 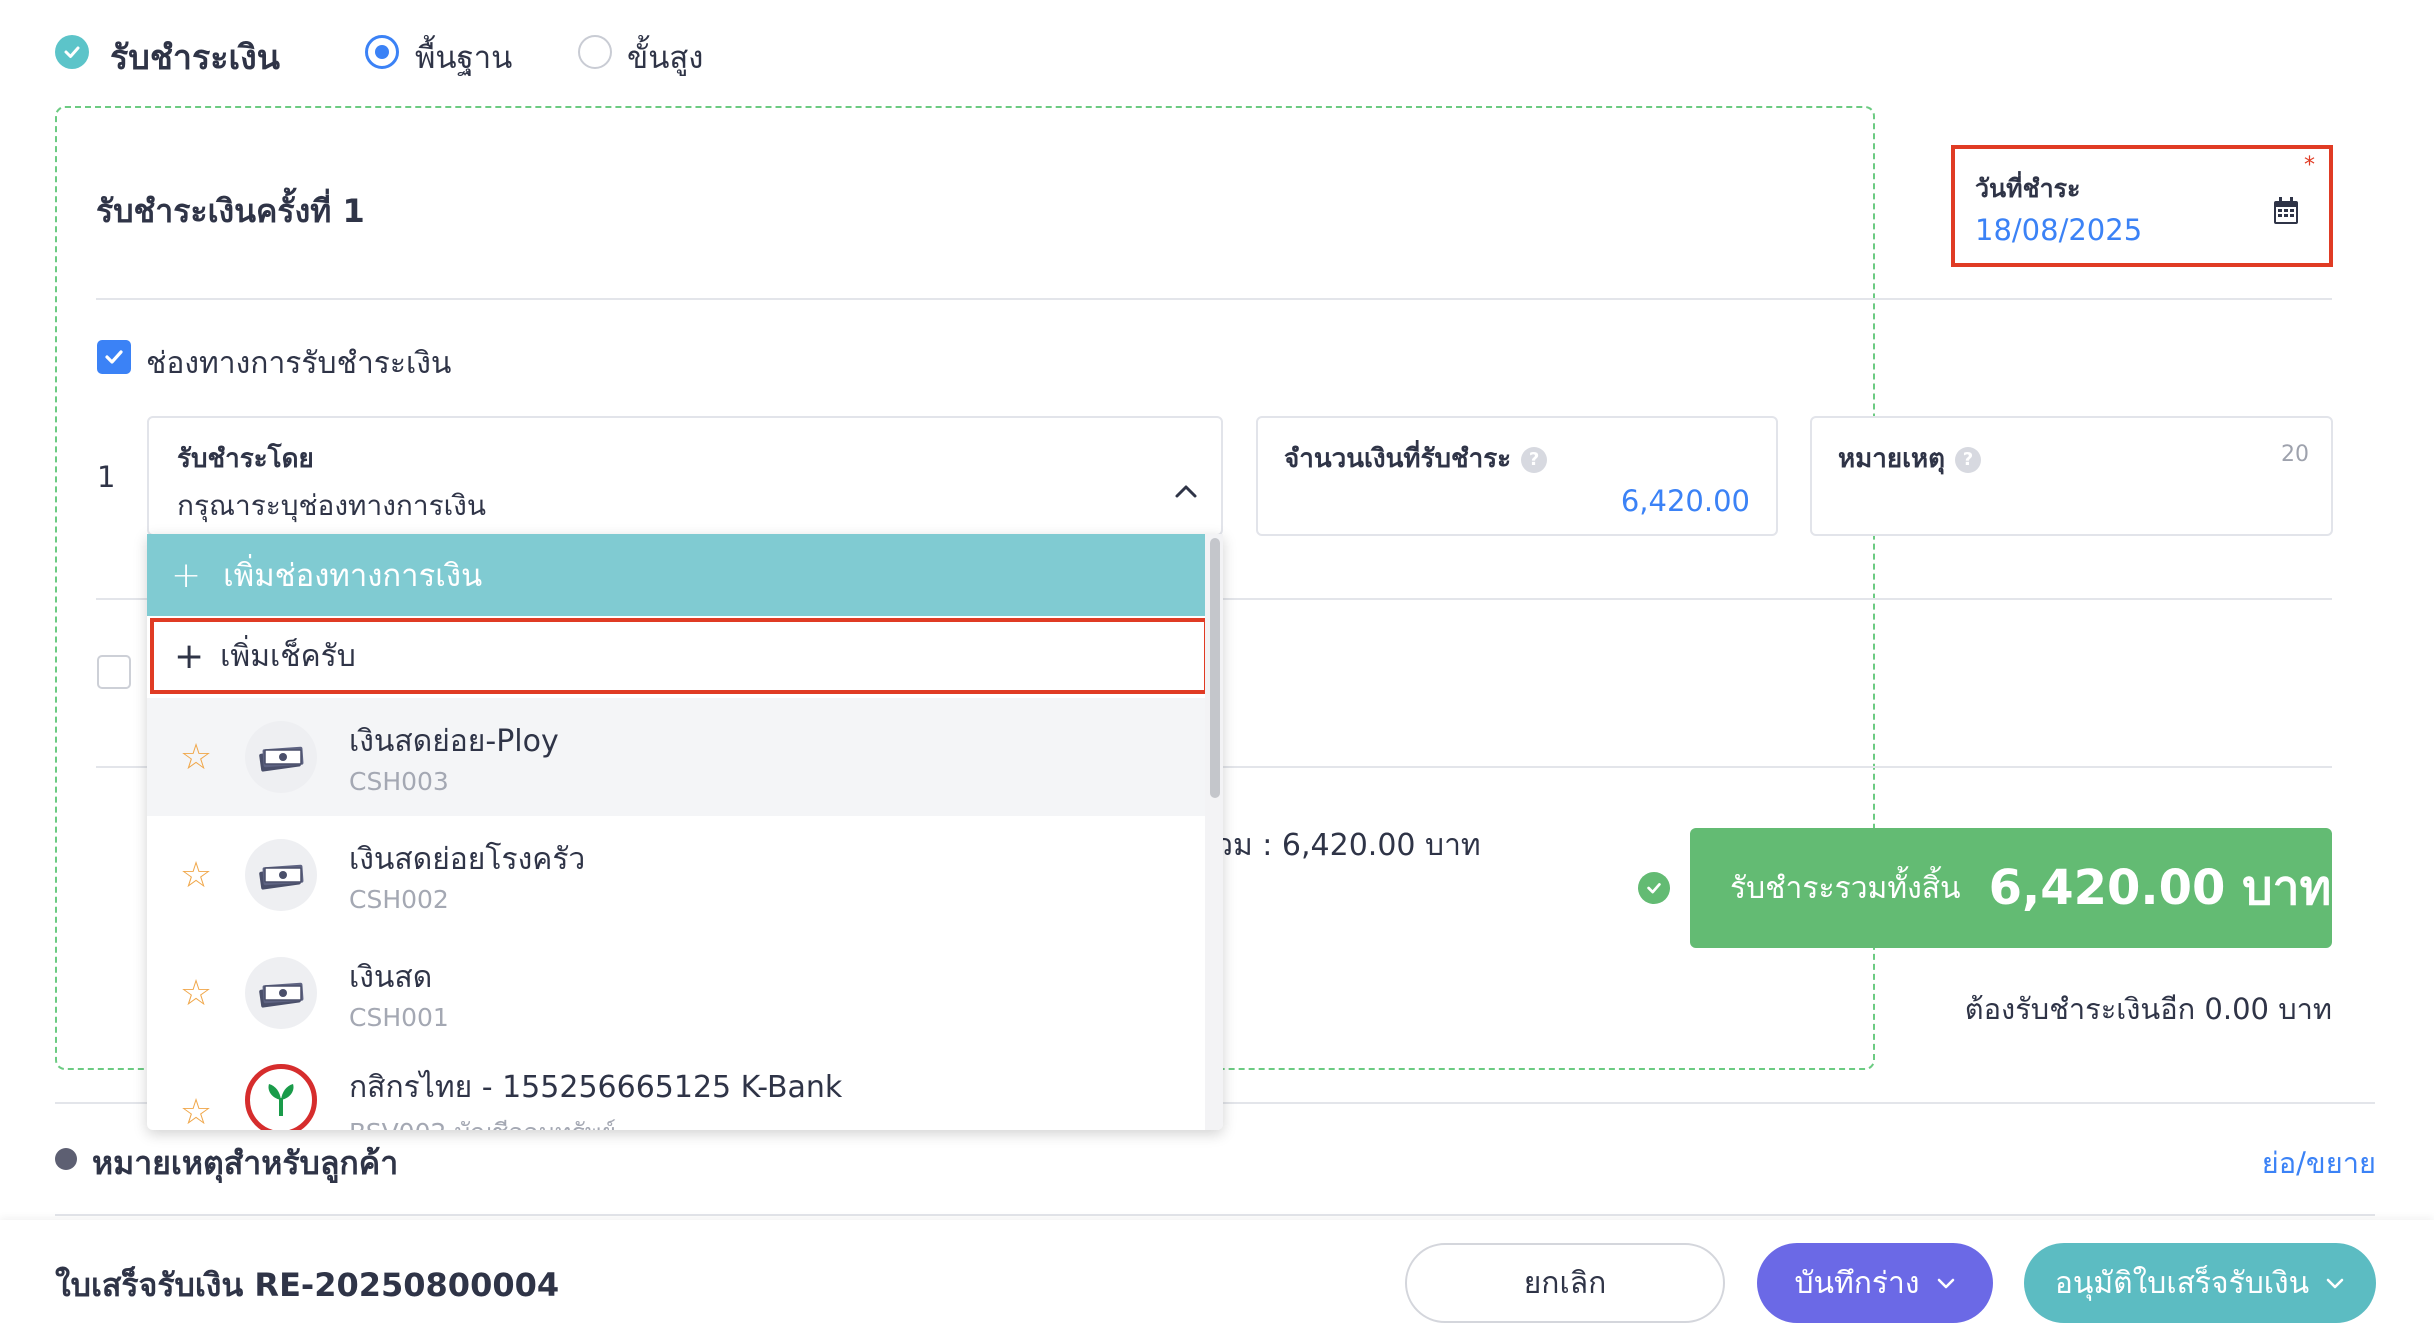 What do you see at coordinates (595, 1121) in the screenshot?
I see `item-code: BSV002 บัญชีออมทรัพย์` at bounding box center [595, 1121].